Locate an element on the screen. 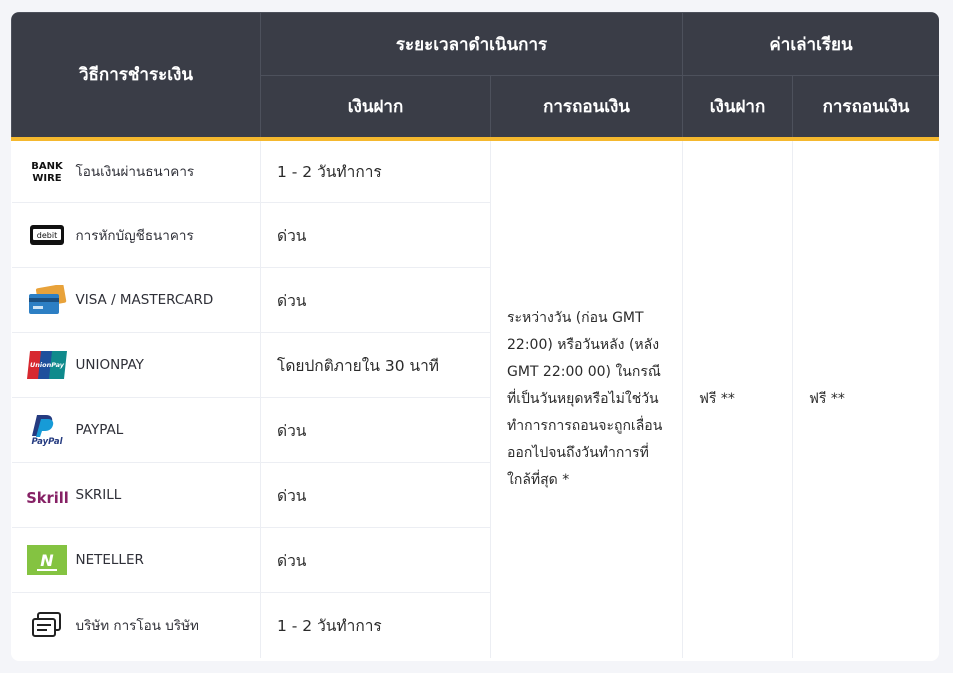 This screenshot has height=673, width=953. bank-wire-icon: BANK WIRE is located at coordinates (47, 171).